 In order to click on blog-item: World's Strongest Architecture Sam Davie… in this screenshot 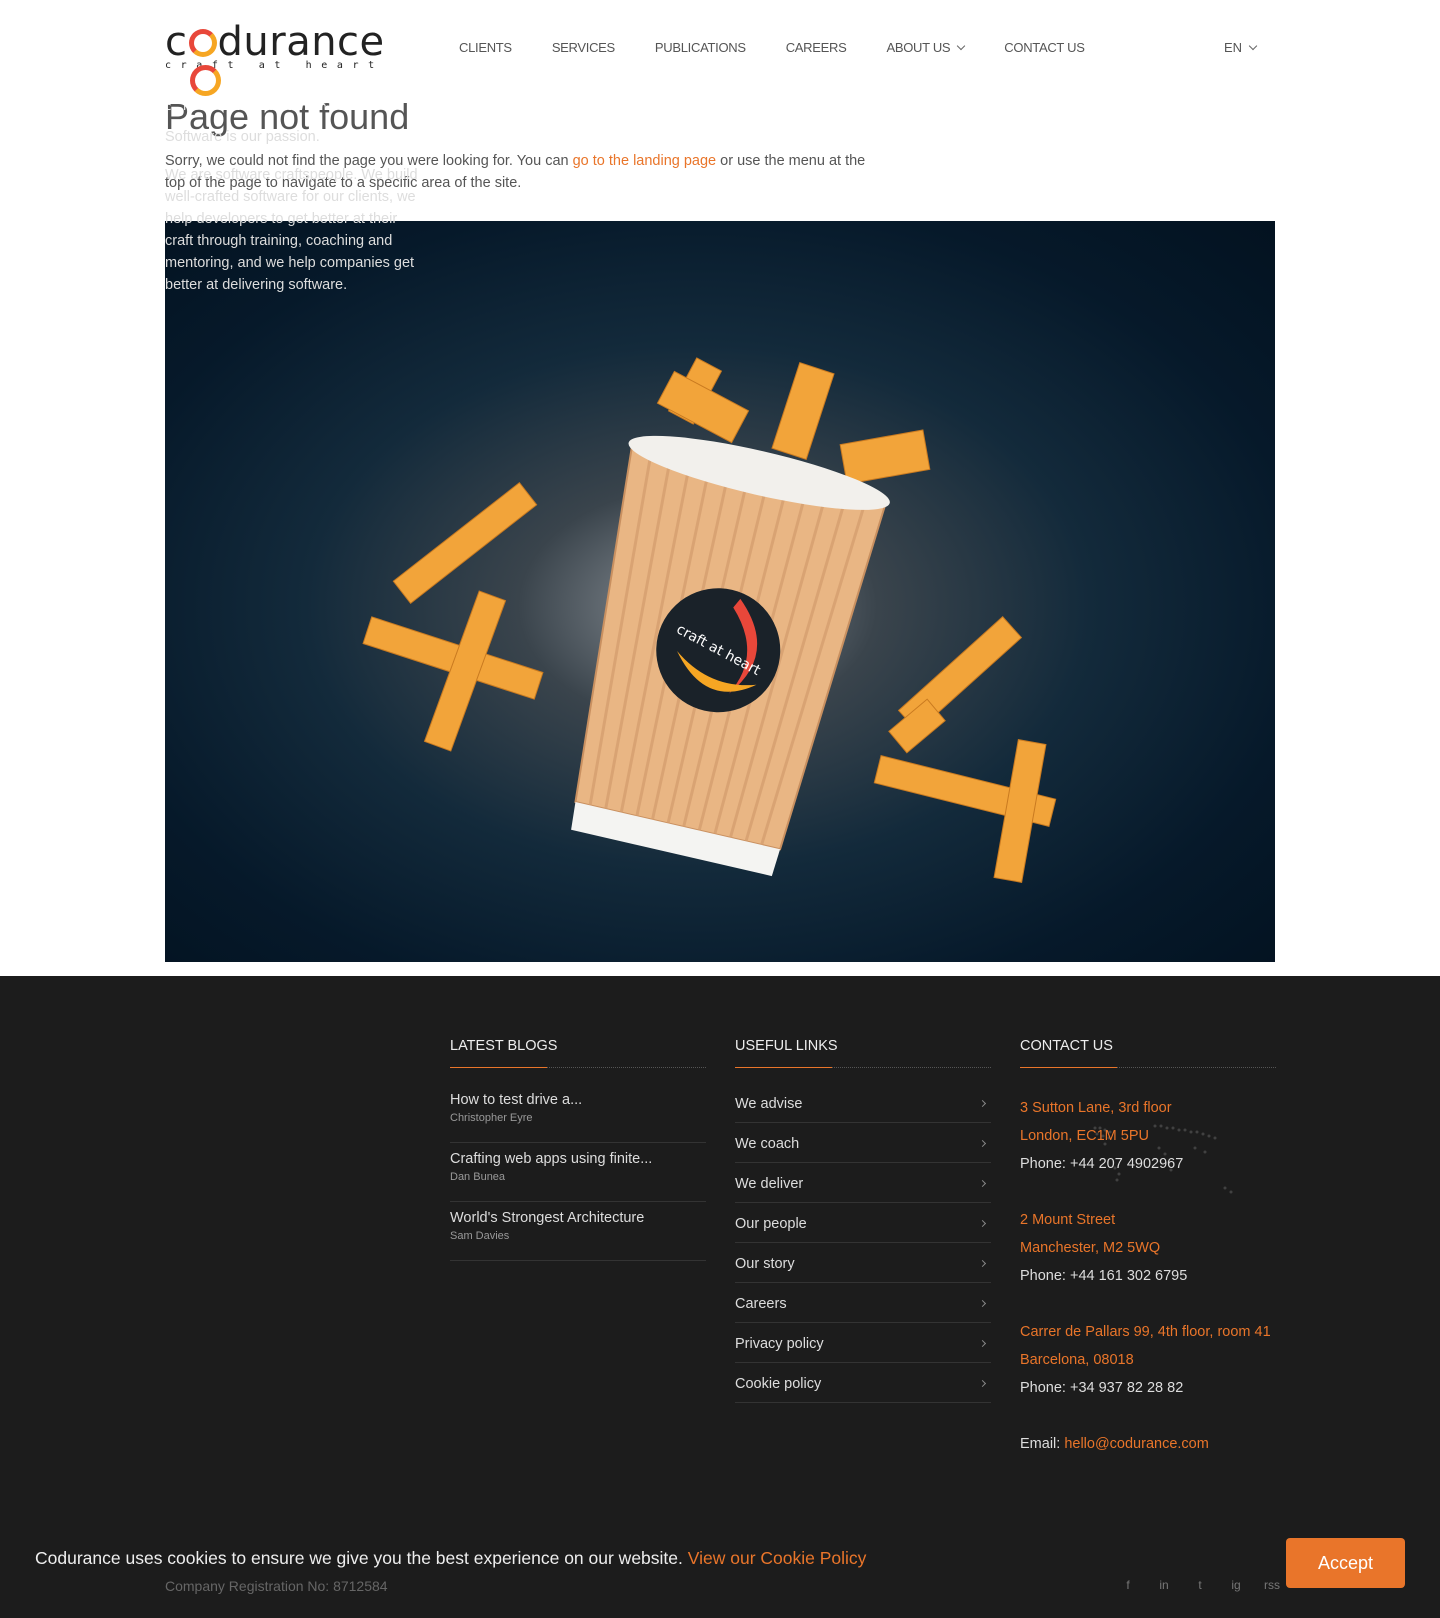, I will do `click(578, 1231)`.